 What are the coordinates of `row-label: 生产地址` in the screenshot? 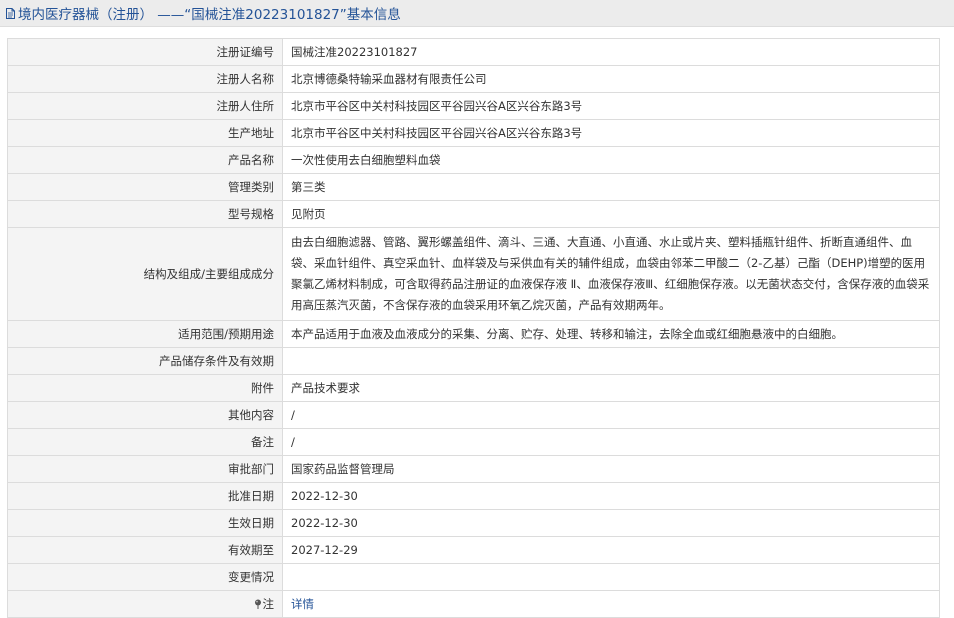 It's located at (145, 133).